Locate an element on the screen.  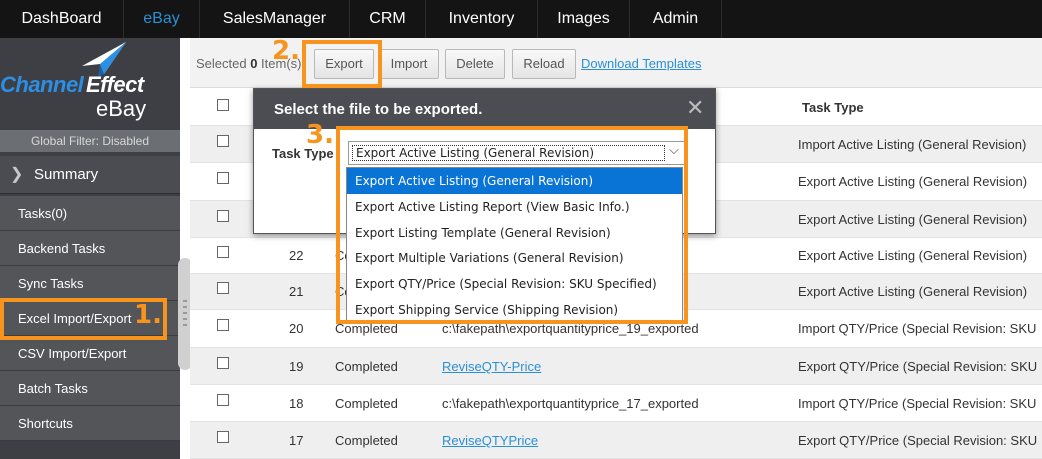
sidebar-item-csv-import-export: CSV Import/Export is located at coordinates (90, 353).